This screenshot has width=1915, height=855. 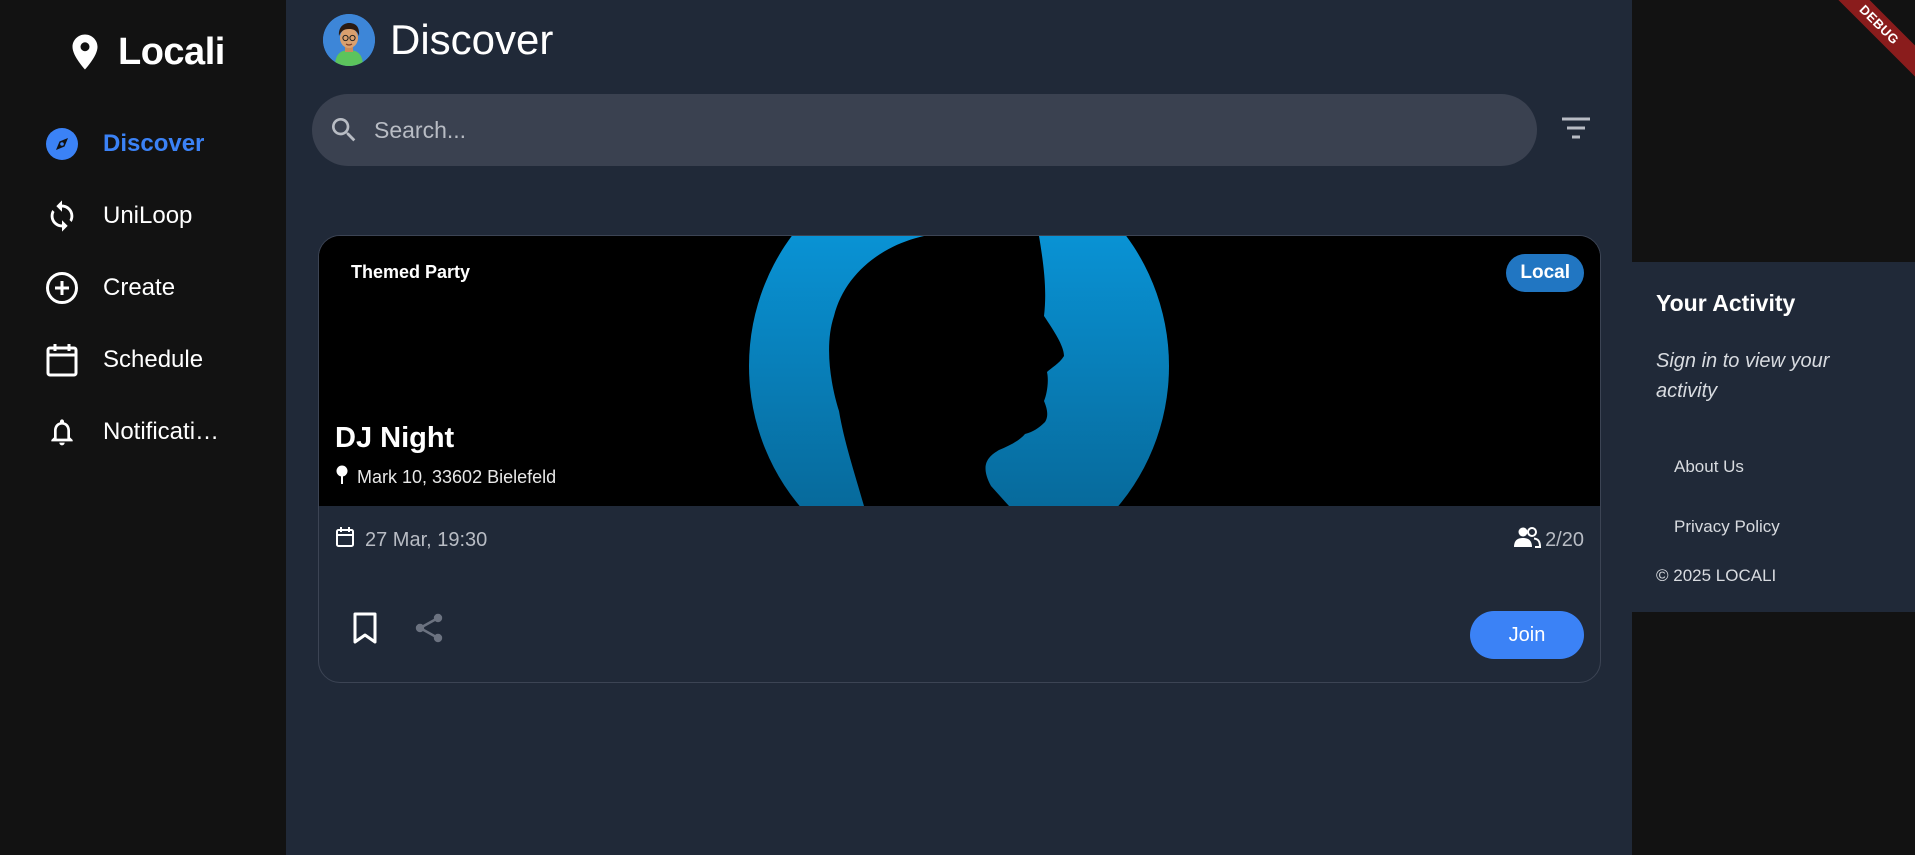 I want to click on brand: Locali, so click(x=147, y=52).